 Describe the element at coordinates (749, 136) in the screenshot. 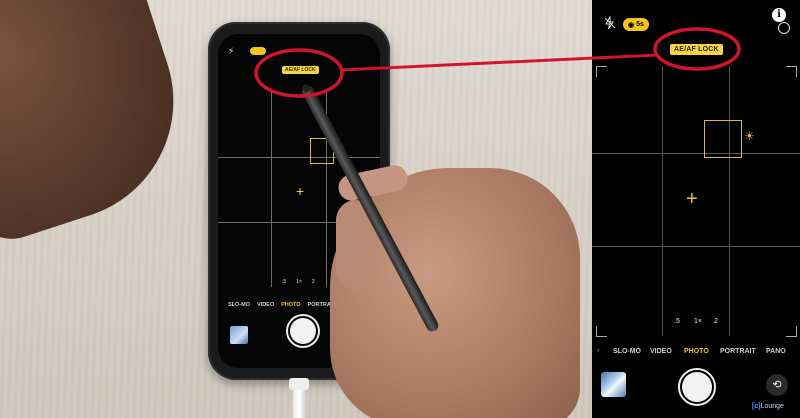

I see `exposure-sun-icon: ☀` at that location.